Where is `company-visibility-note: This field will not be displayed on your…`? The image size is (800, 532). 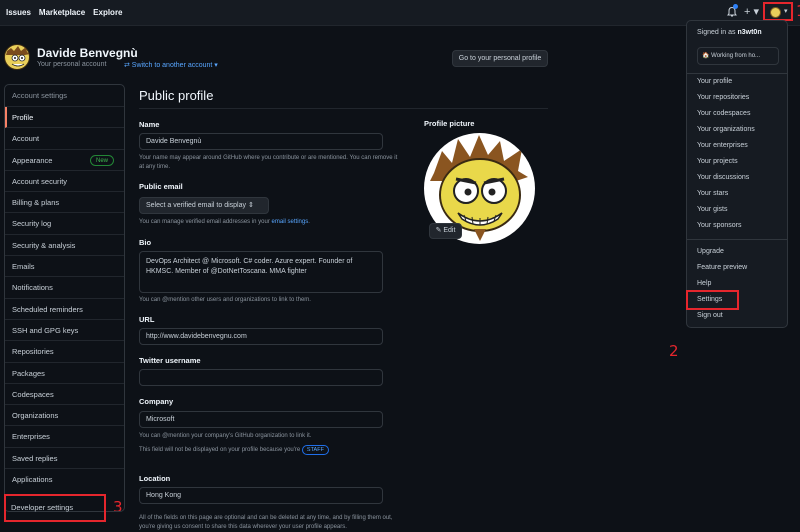
company-visibility-note: This field will not be displayed on your… is located at coordinates (270, 450).